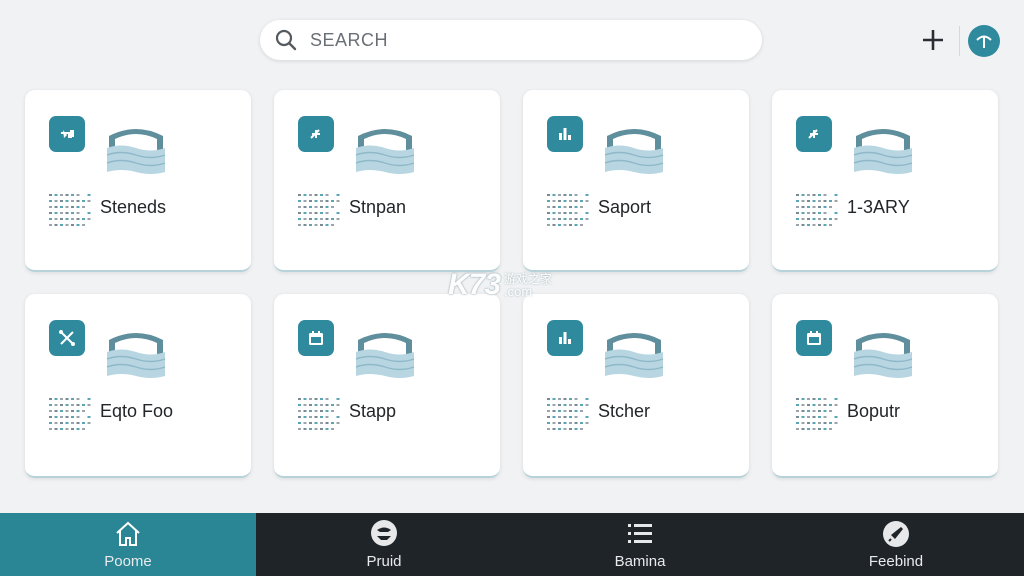  Describe the element at coordinates (636, 181) in the screenshot. I see `app-card: Saport` at that location.